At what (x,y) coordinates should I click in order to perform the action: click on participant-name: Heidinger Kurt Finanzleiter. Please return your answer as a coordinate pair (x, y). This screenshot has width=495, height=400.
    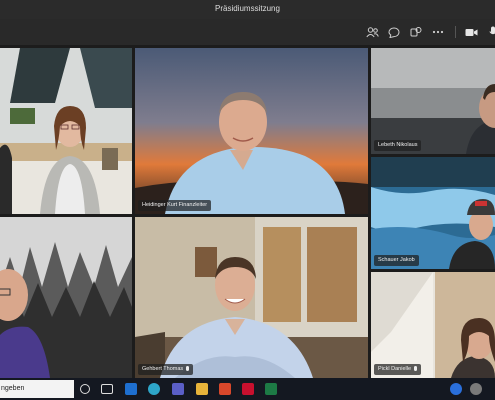
    Looking at the image, I should click on (175, 205).